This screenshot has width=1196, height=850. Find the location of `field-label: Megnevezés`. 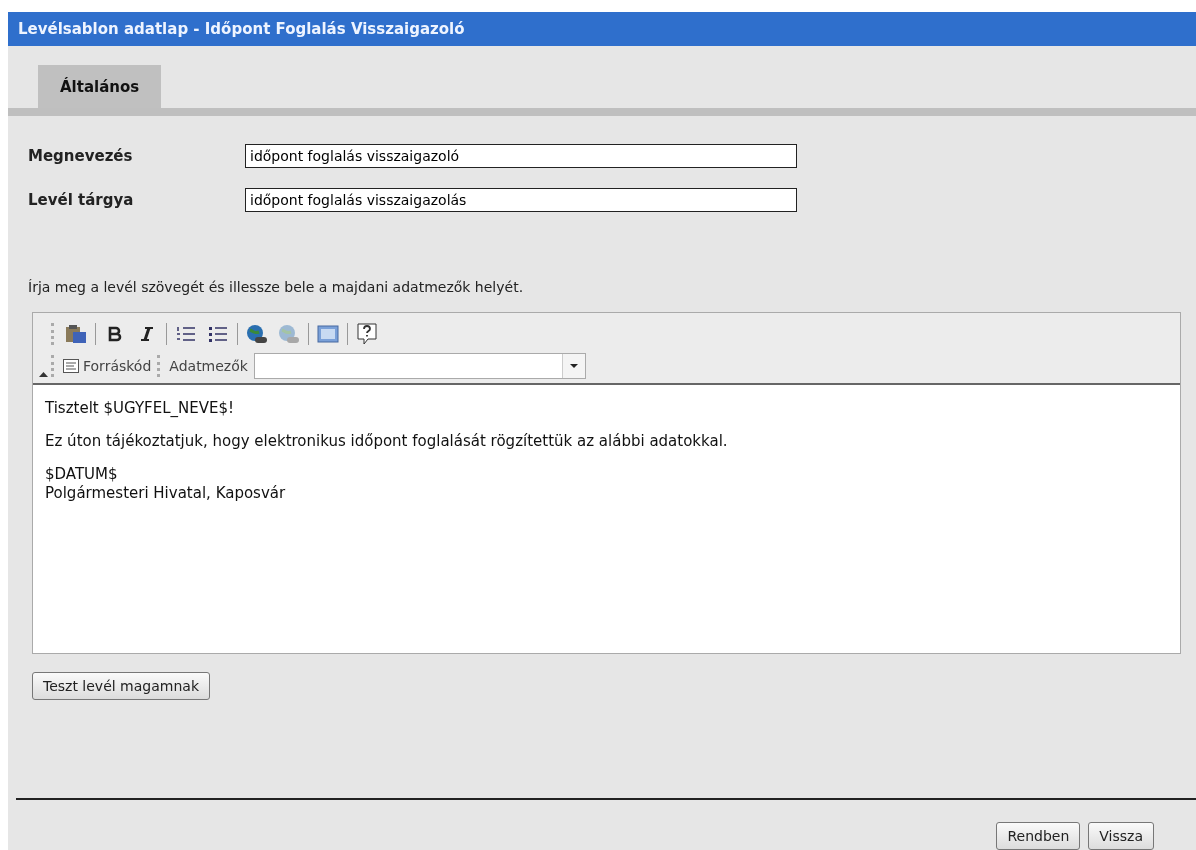

field-label: Megnevezés is located at coordinates (81, 156).